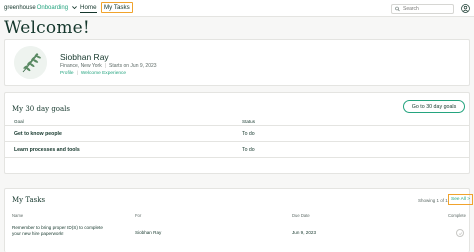 This screenshot has height=252, width=474. Describe the element at coordinates (249, 121) in the screenshot. I see `column-header-status: Status` at that location.